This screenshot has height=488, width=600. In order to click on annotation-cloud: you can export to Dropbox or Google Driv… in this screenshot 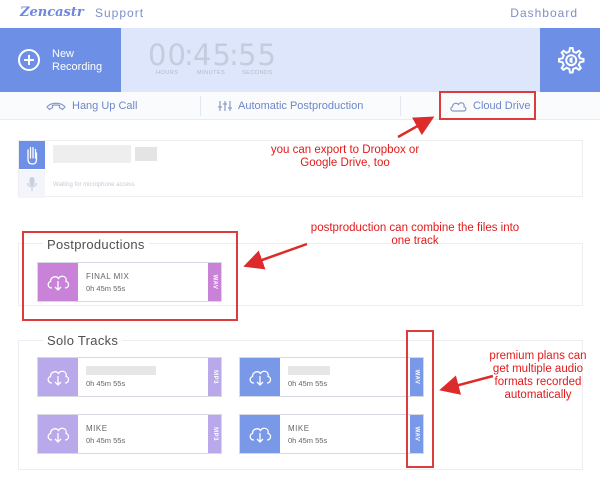, I will do `click(345, 156)`.